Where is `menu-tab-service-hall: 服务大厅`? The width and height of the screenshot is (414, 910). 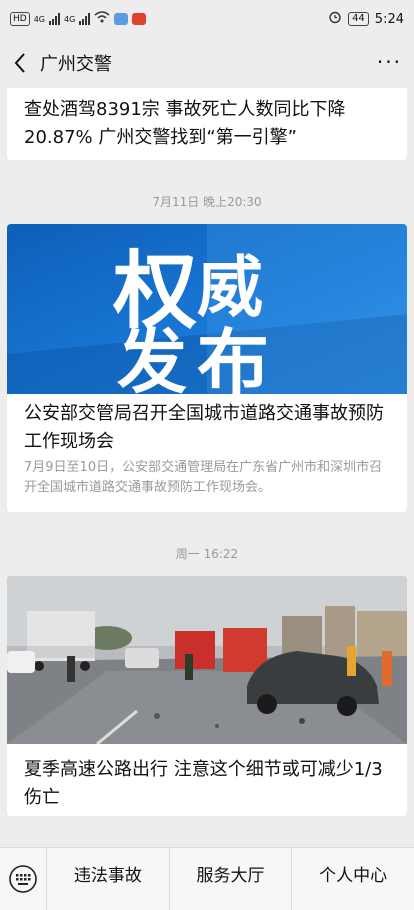
menu-tab-service-hall: 服务大厅 is located at coordinates (231, 879).